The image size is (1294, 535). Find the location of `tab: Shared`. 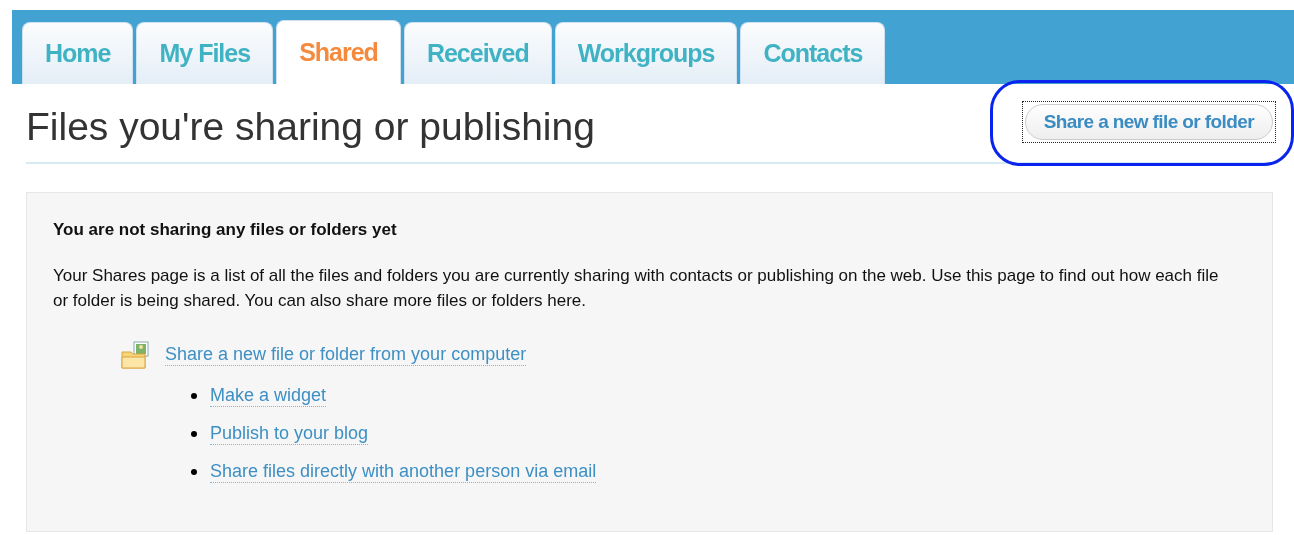

tab: Shared is located at coordinates (338, 52).